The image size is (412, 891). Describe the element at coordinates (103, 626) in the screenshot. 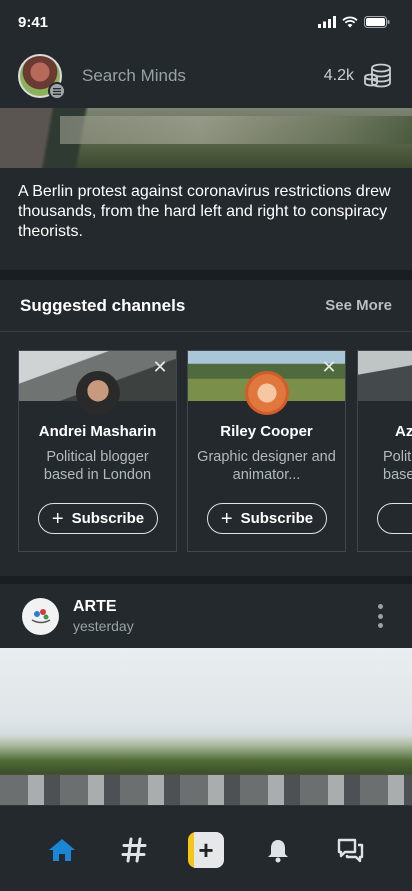

I see `post-timestamp: yesterday` at that location.